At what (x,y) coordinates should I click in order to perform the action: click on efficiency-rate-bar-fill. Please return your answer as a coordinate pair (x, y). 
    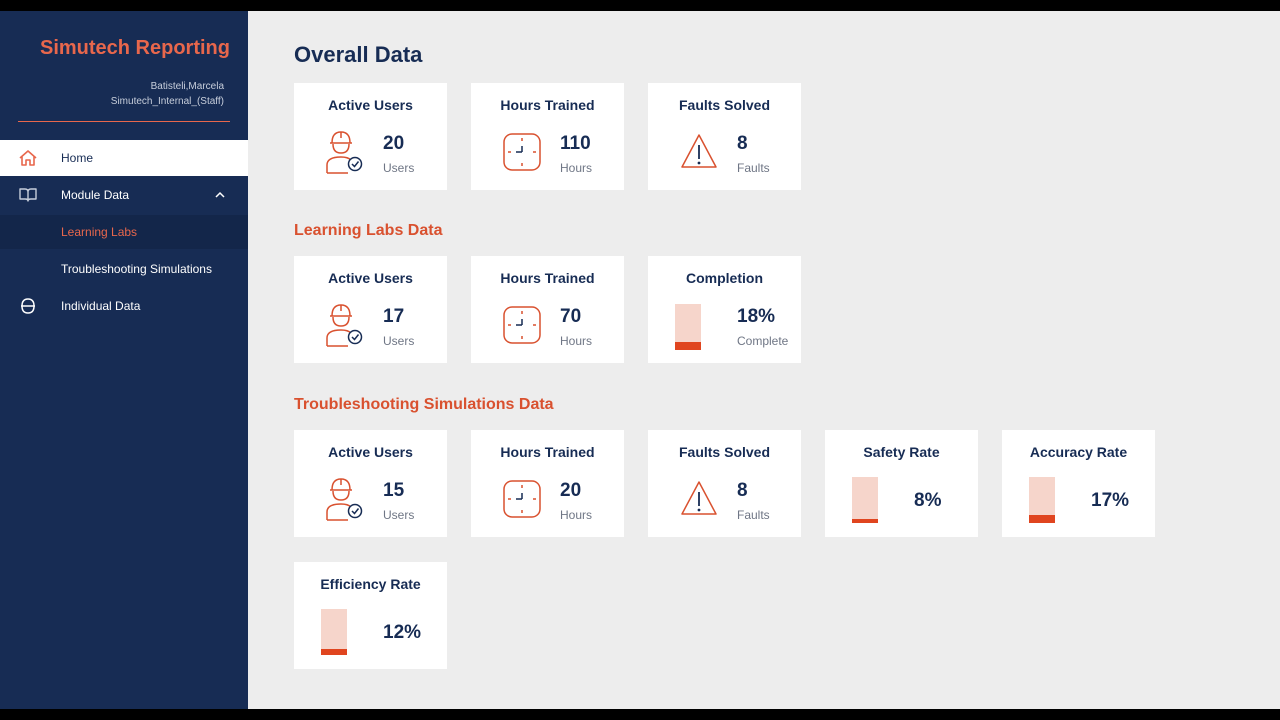
    Looking at the image, I should click on (334, 652).